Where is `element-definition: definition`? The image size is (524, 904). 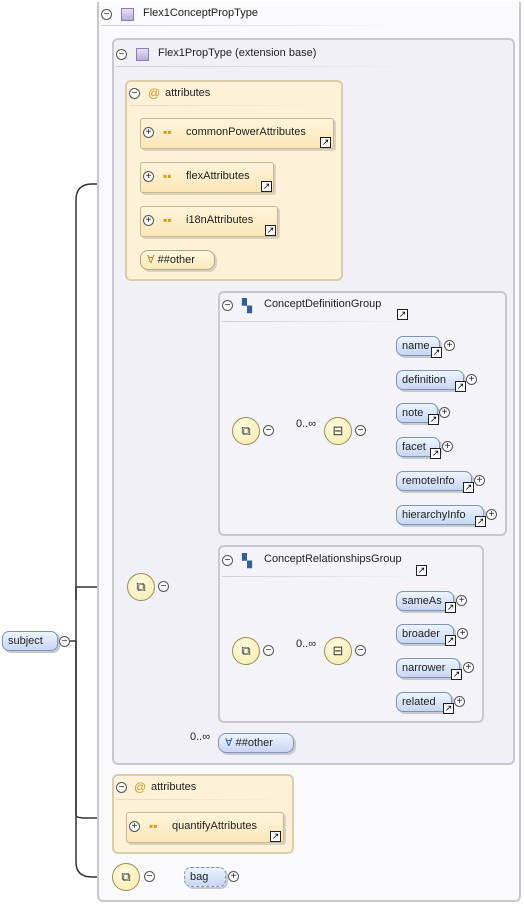 element-definition: definition is located at coordinates (430, 380).